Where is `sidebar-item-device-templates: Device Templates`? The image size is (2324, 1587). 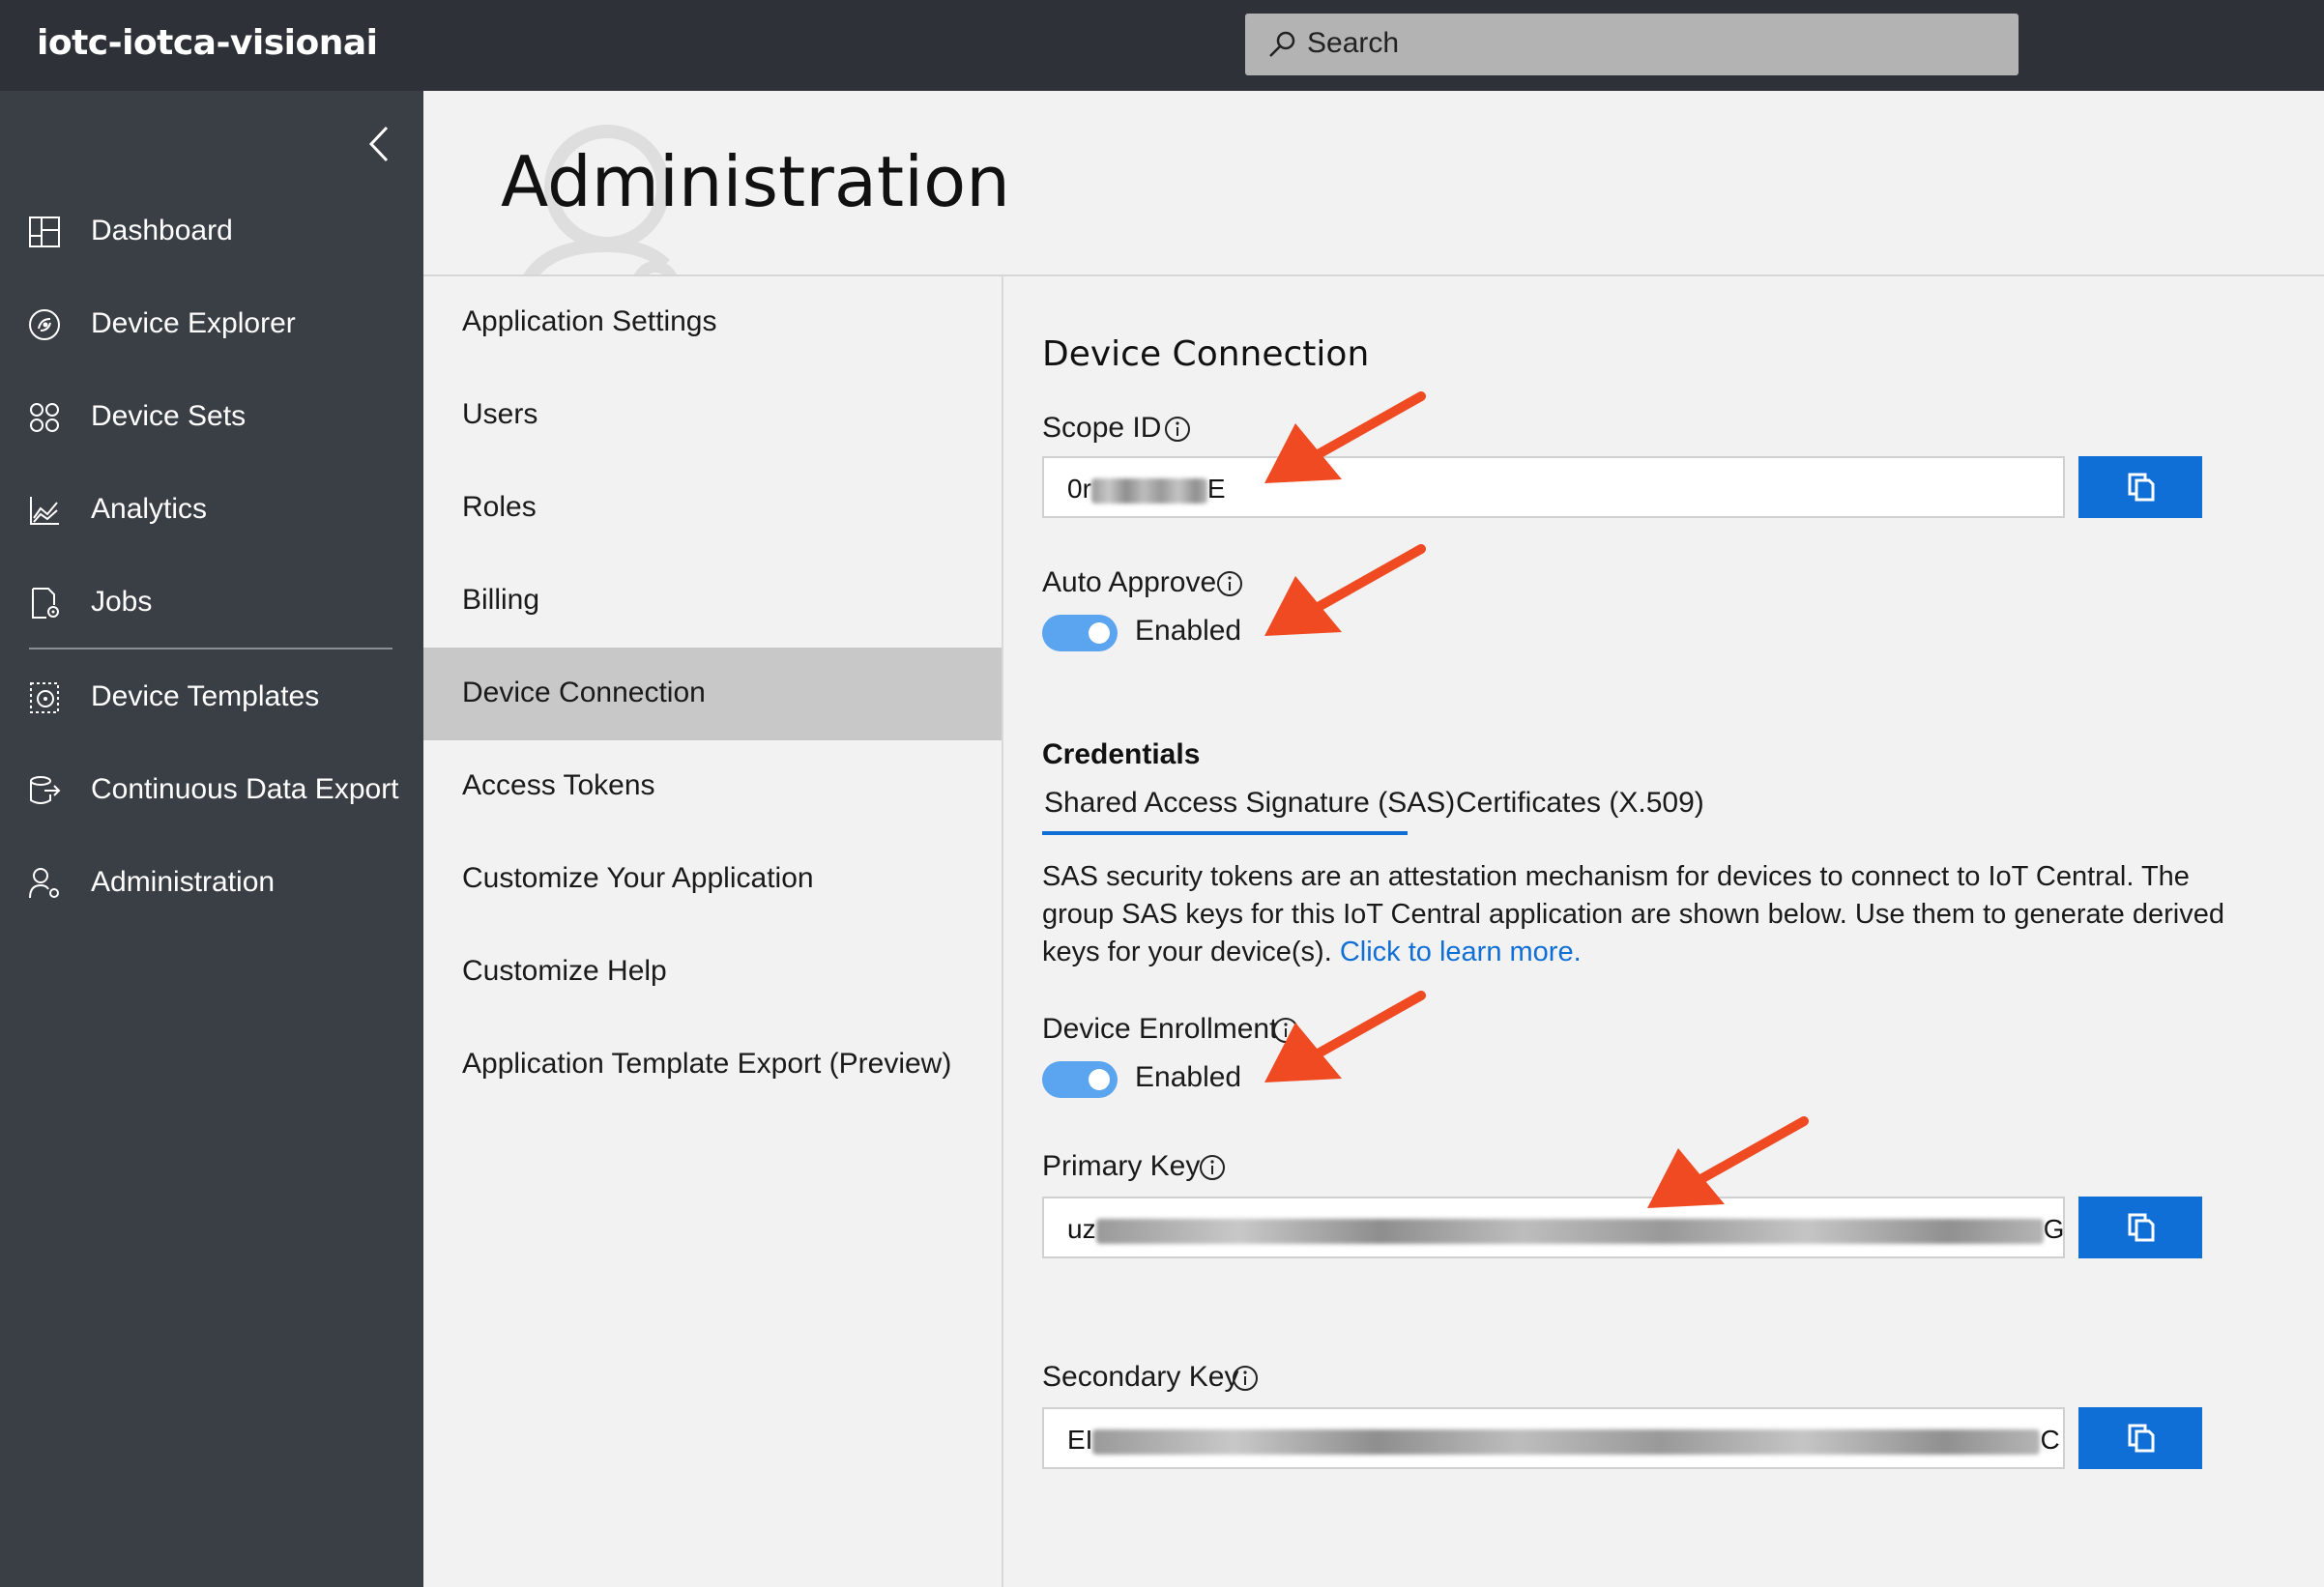 sidebar-item-device-templates: Device Templates is located at coordinates (211, 697).